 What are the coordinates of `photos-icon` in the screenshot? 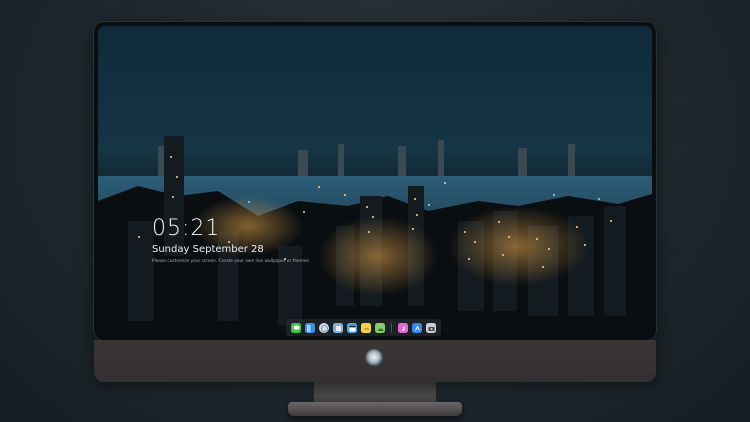 It's located at (380, 328).